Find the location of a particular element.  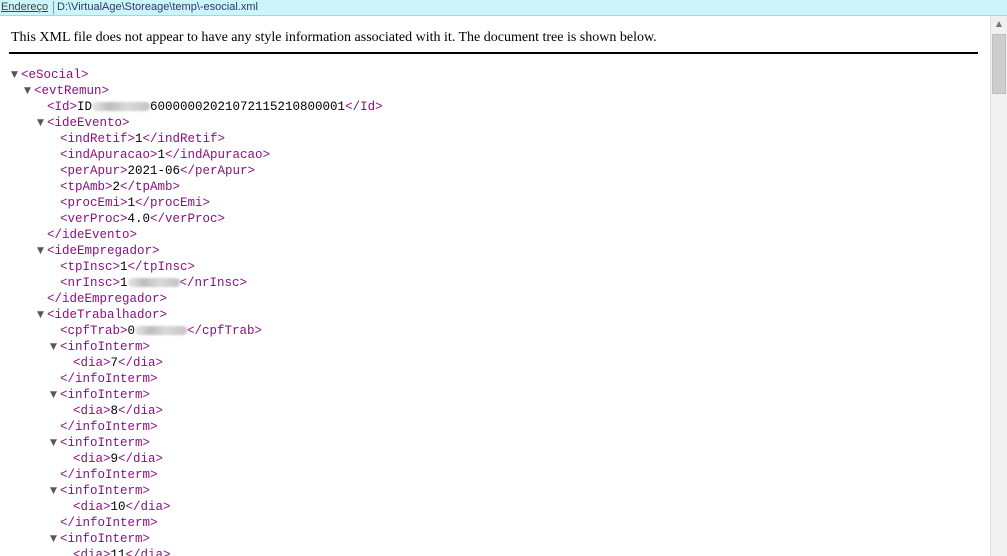

xml-open-tag: <indRetif> is located at coordinates (98, 139).